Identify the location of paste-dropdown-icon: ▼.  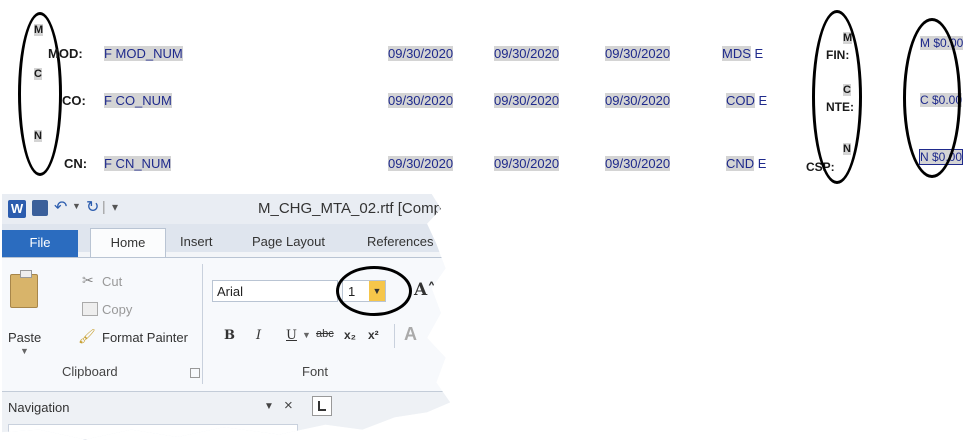
(24, 351).